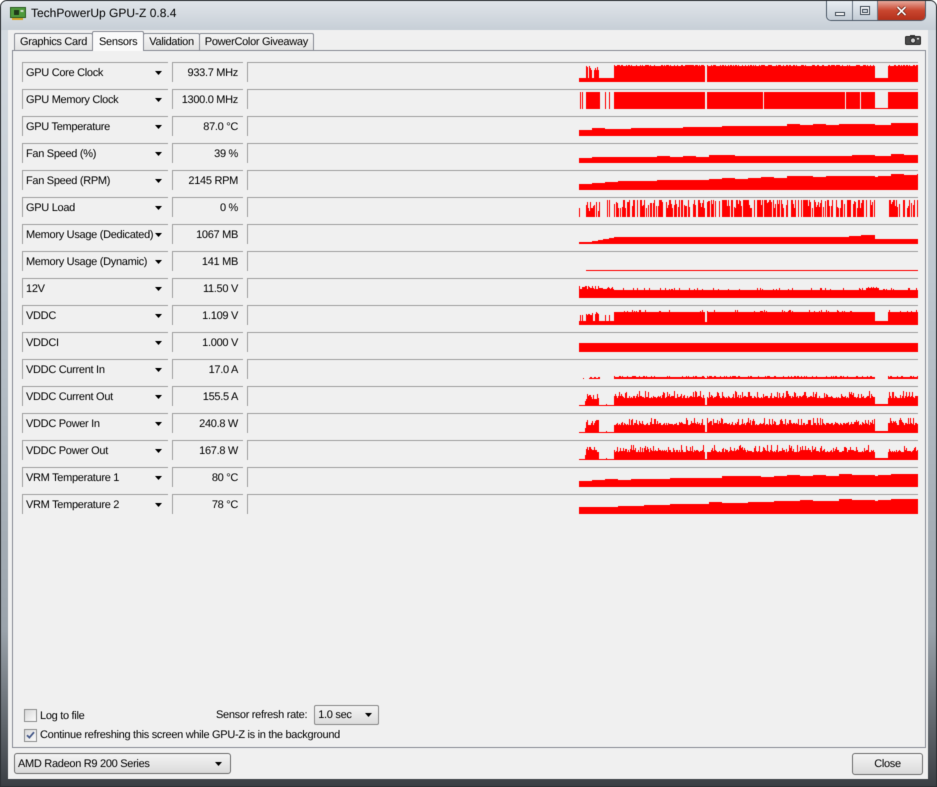 The height and width of the screenshot is (787, 937). What do you see at coordinates (95, 369) in the screenshot?
I see `sensor-select: VDDC Current In` at bounding box center [95, 369].